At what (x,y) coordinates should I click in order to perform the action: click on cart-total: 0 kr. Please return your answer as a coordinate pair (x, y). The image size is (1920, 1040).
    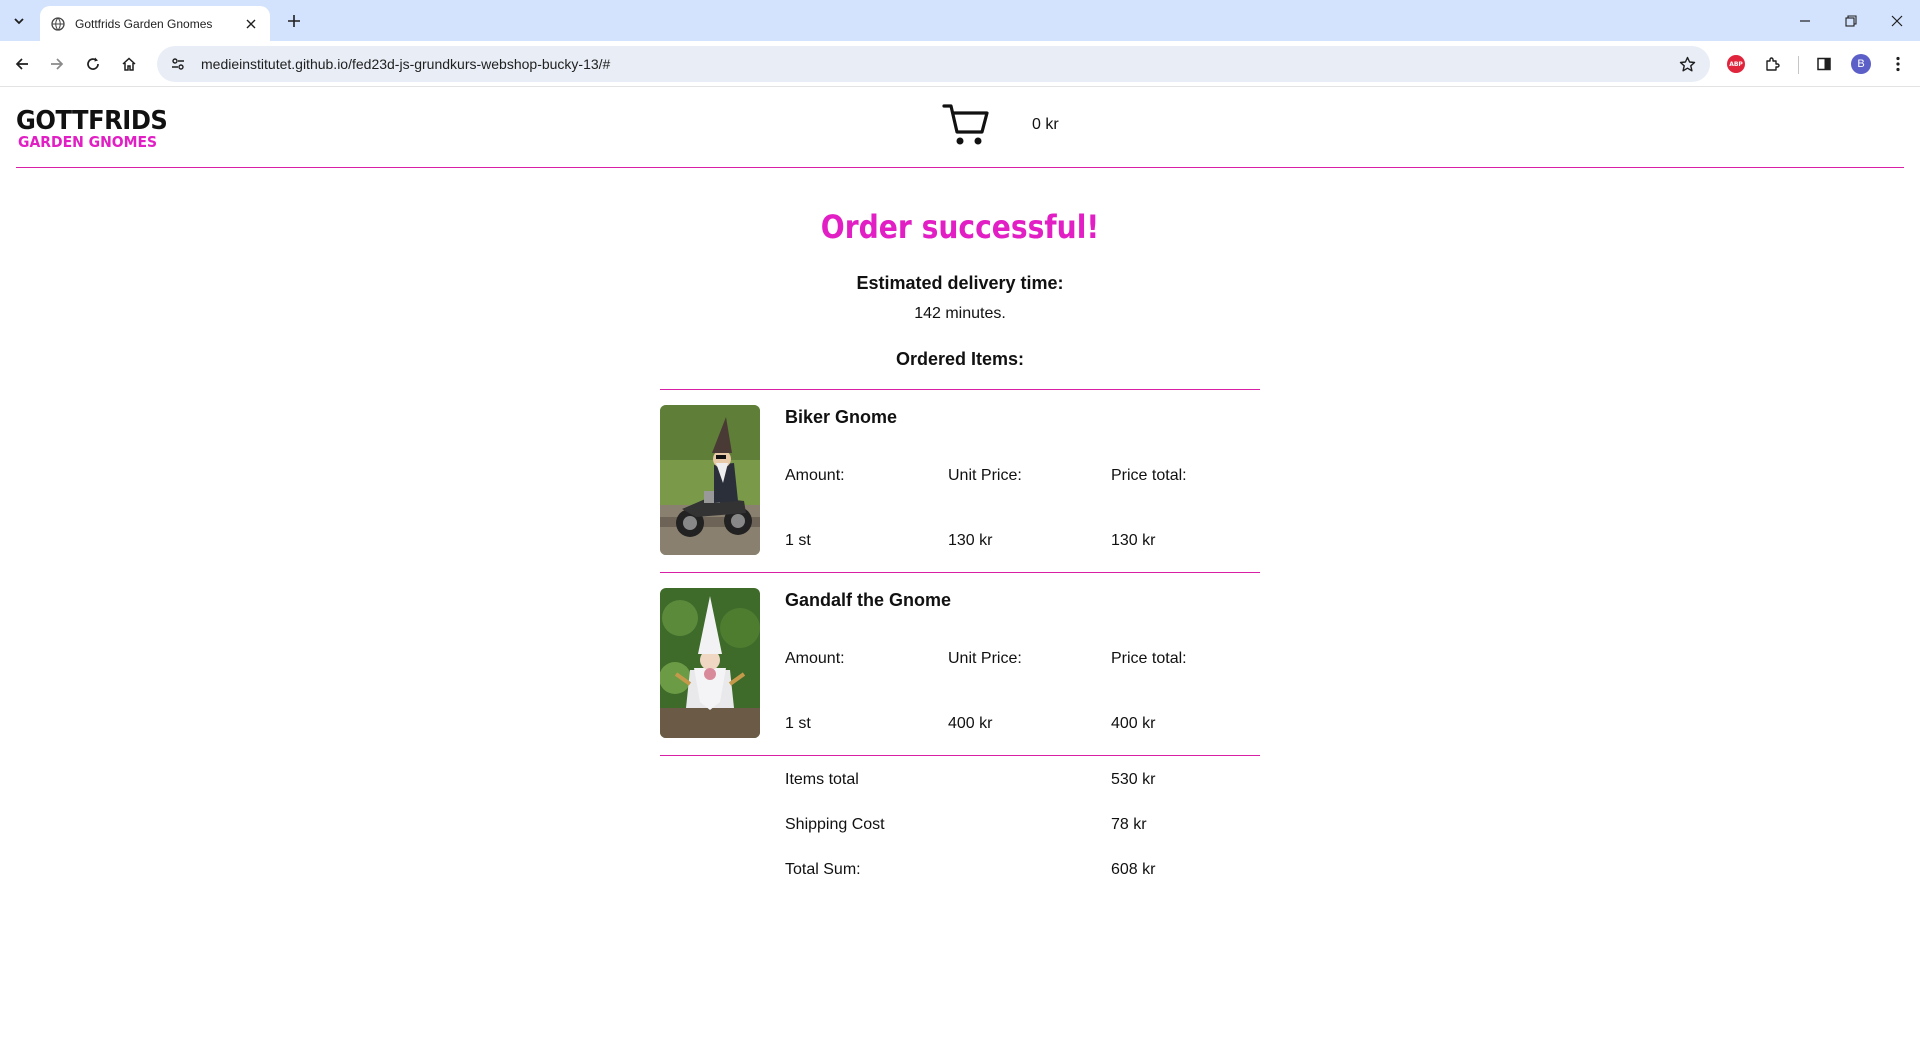
    Looking at the image, I should click on (1045, 124).